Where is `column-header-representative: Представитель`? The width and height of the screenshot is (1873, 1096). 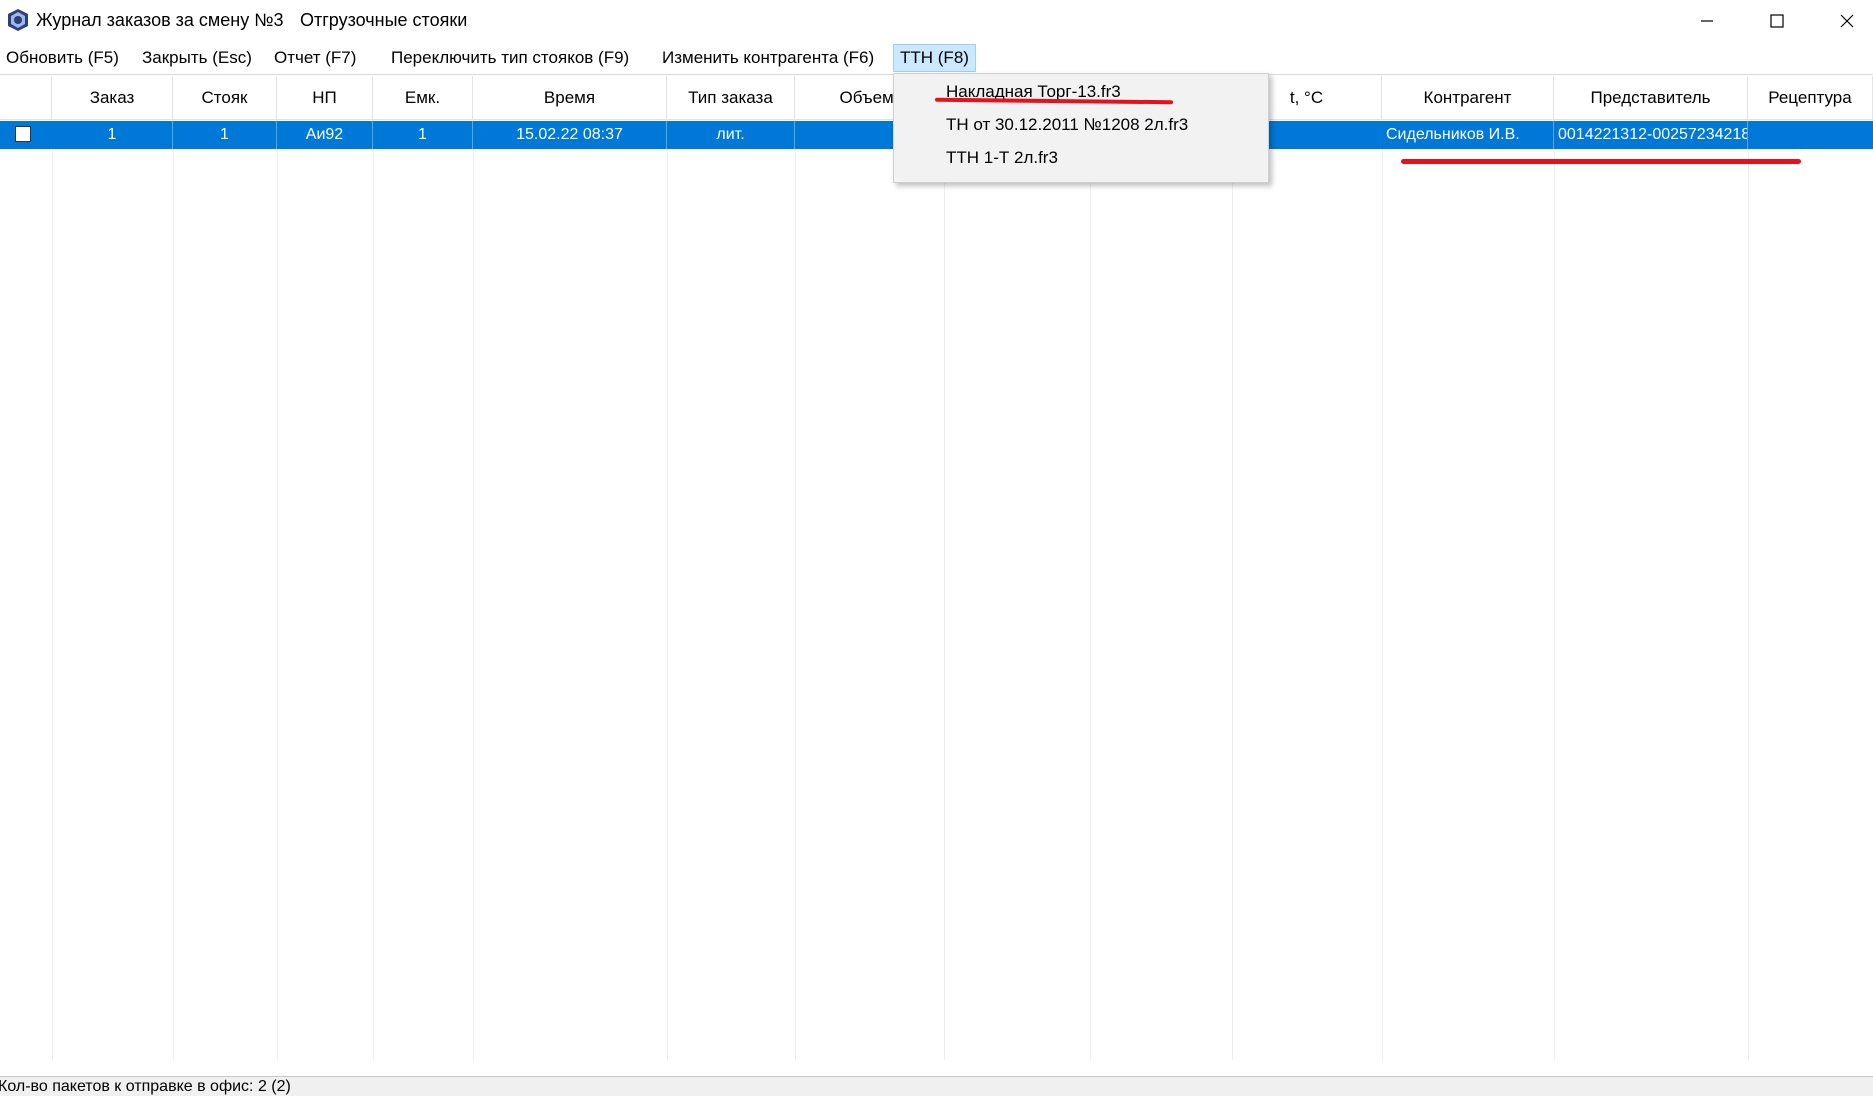
column-header-representative: Представитель is located at coordinates (1651, 98).